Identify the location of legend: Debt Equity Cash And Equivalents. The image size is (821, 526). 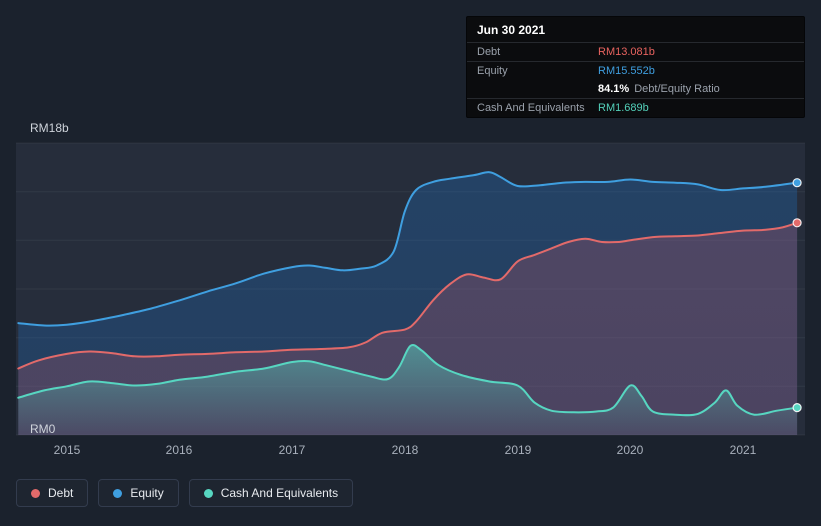
(185, 493).